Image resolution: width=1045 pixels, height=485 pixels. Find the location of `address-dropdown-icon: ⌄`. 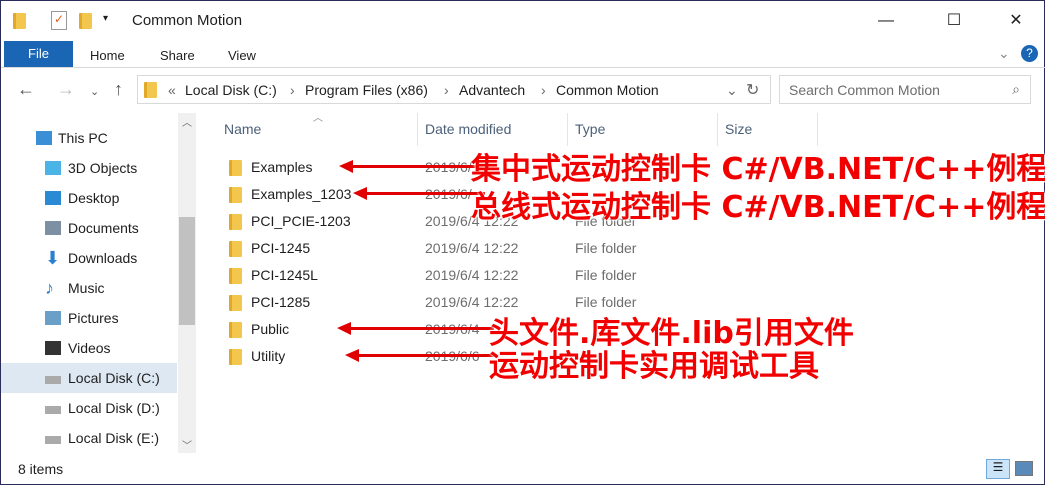

address-dropdown-icon: ⌄ is located at coordinates (732, 90).